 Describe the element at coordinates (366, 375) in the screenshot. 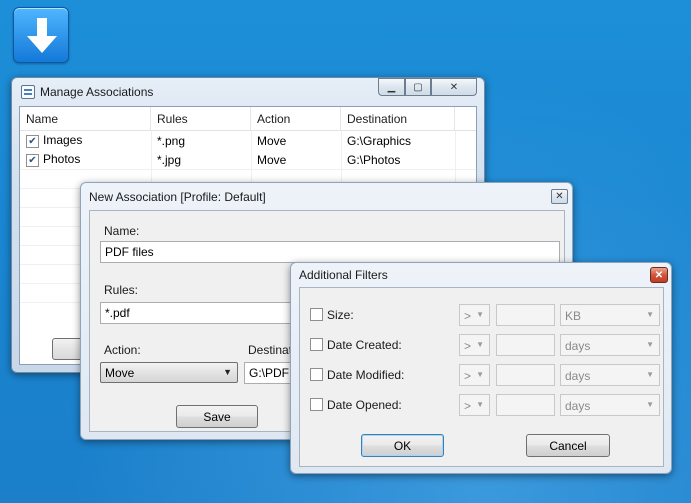

I see `date-modified-label: Date Modified:` at that location.